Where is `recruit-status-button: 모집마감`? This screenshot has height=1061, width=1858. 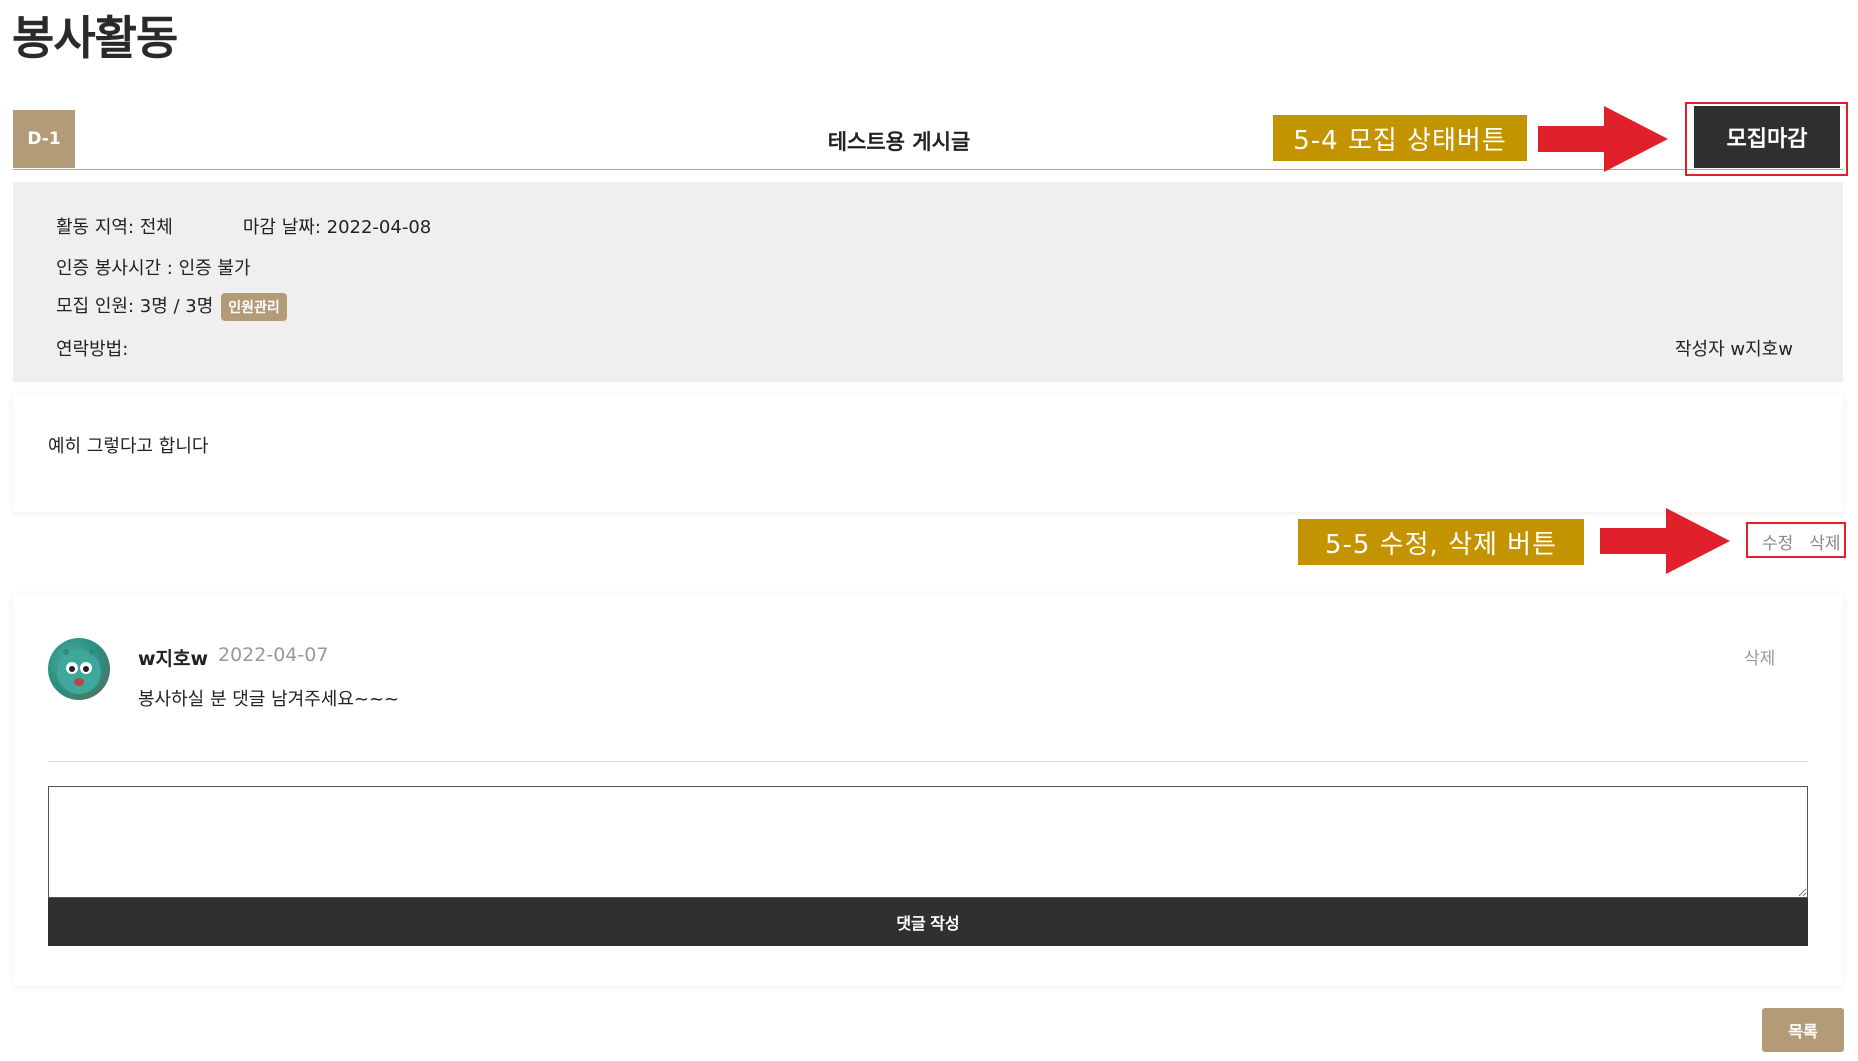 recruit-status-button: 모집마감 is located at coordinates (1767, 137).